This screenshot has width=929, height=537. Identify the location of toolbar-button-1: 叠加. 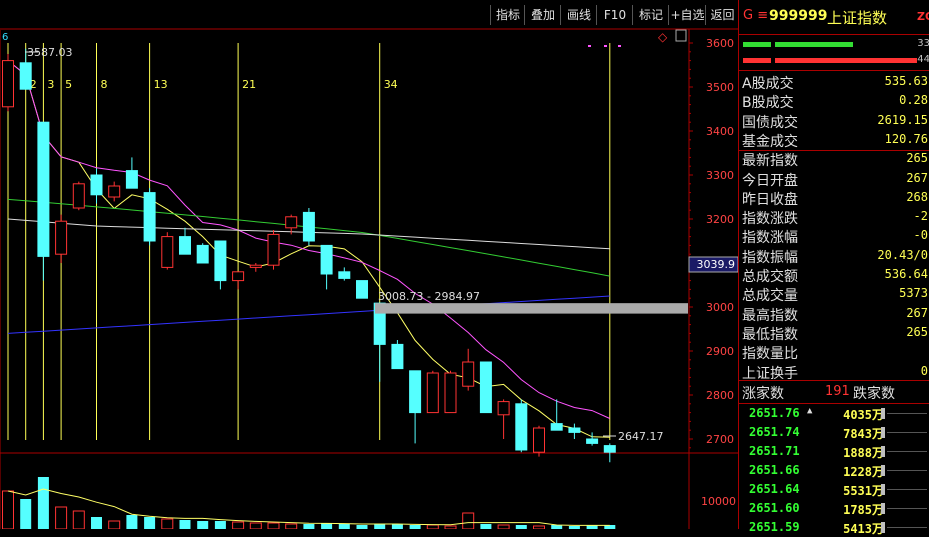
(542, 15).